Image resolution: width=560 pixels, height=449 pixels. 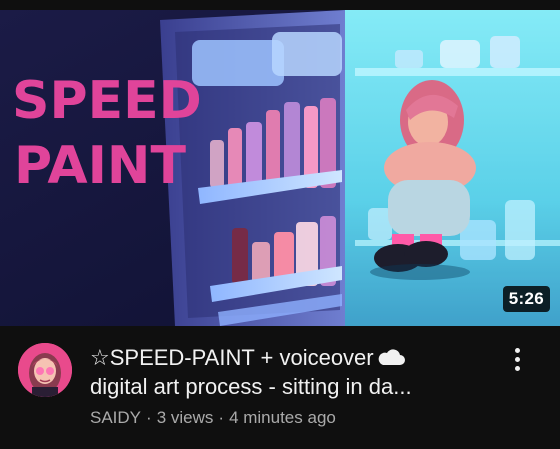 What do you see at coordinates (517, 350) in the screenshot?
I see `more-vert-icon` at bounding box center [517, 350].